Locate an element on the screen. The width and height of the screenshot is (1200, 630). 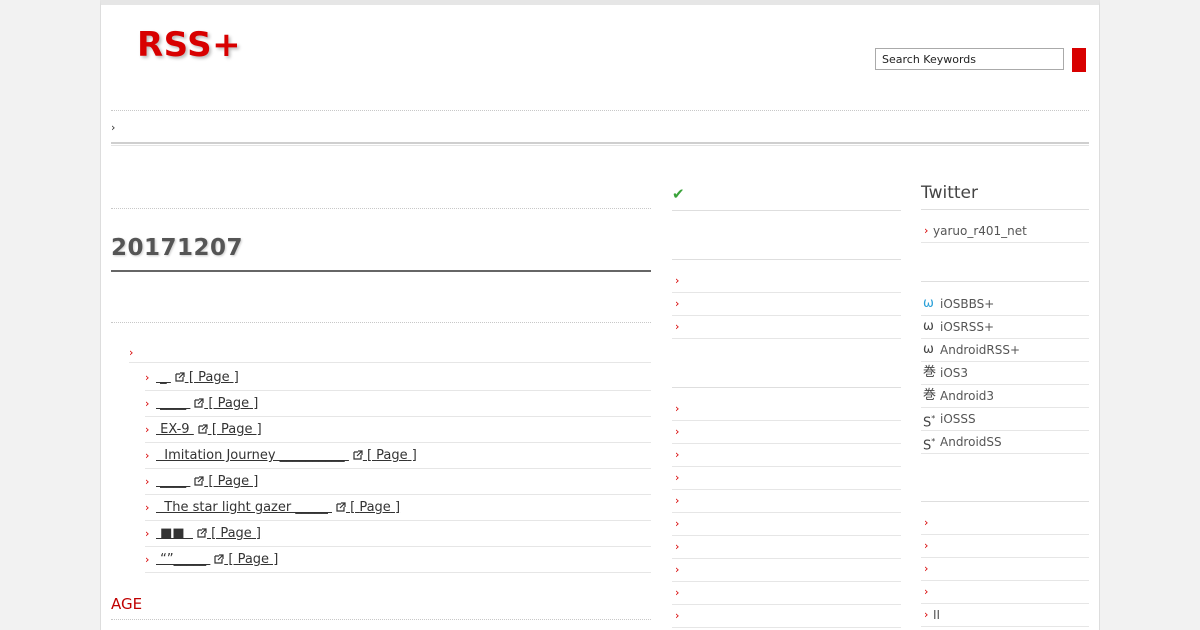
app-link: 巻 Android3 is located at coordinates (1005, 396).